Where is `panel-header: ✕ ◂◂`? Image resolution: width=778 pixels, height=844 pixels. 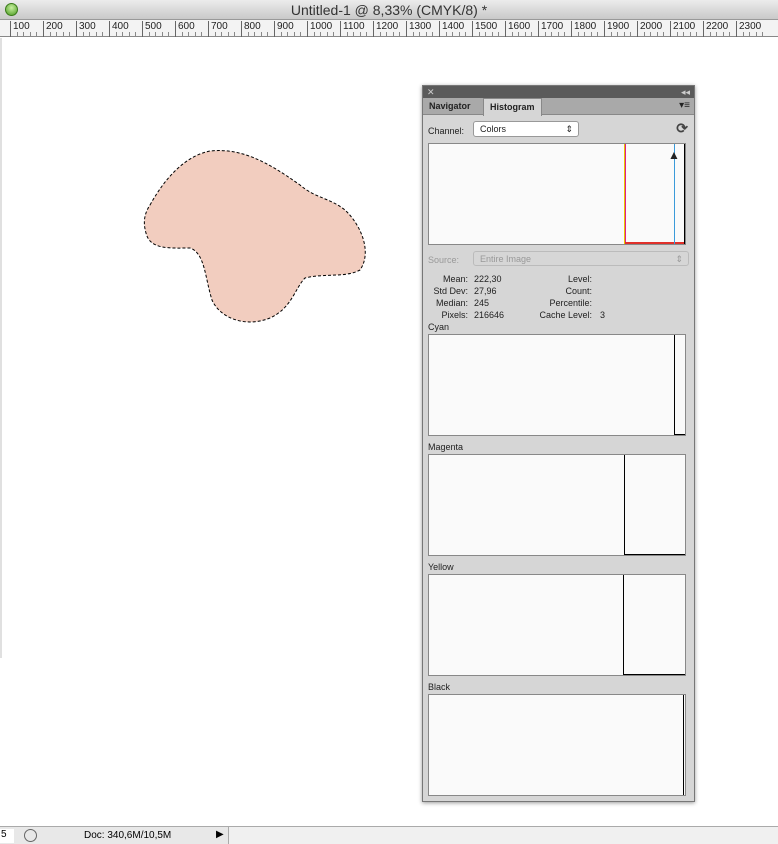 panel-header: ✕ ◂◂ is located at coordinates (558, 92).